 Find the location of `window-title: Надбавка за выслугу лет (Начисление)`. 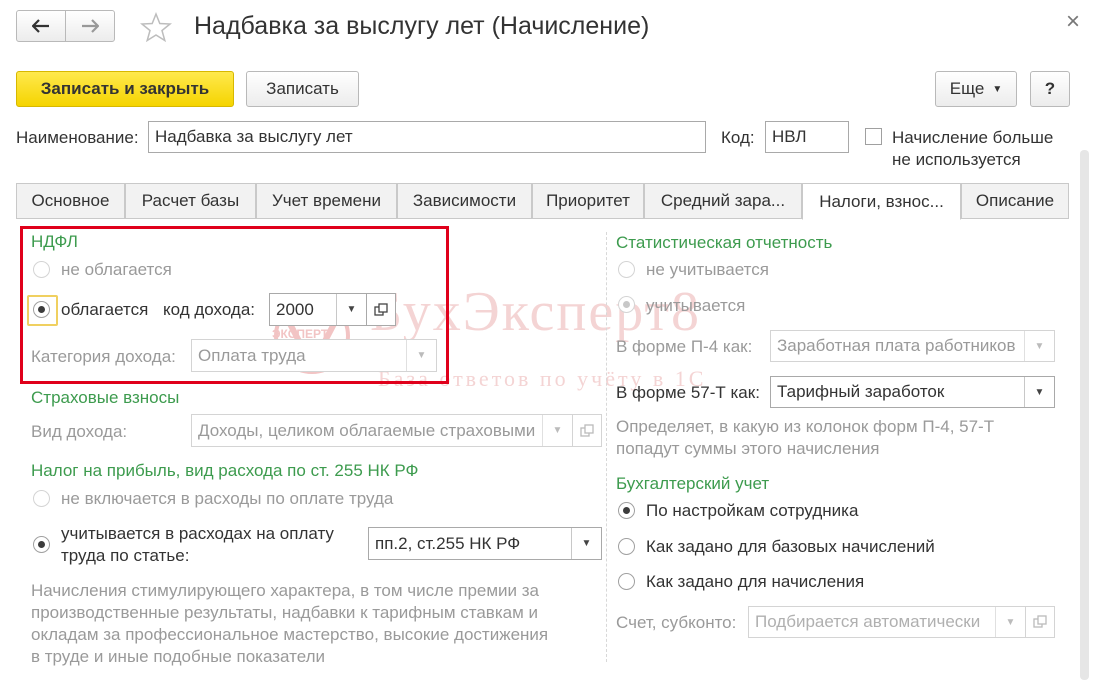

window-title: Надбавка за выслугу лет (Начисление) is located at coordinates (422, 26).